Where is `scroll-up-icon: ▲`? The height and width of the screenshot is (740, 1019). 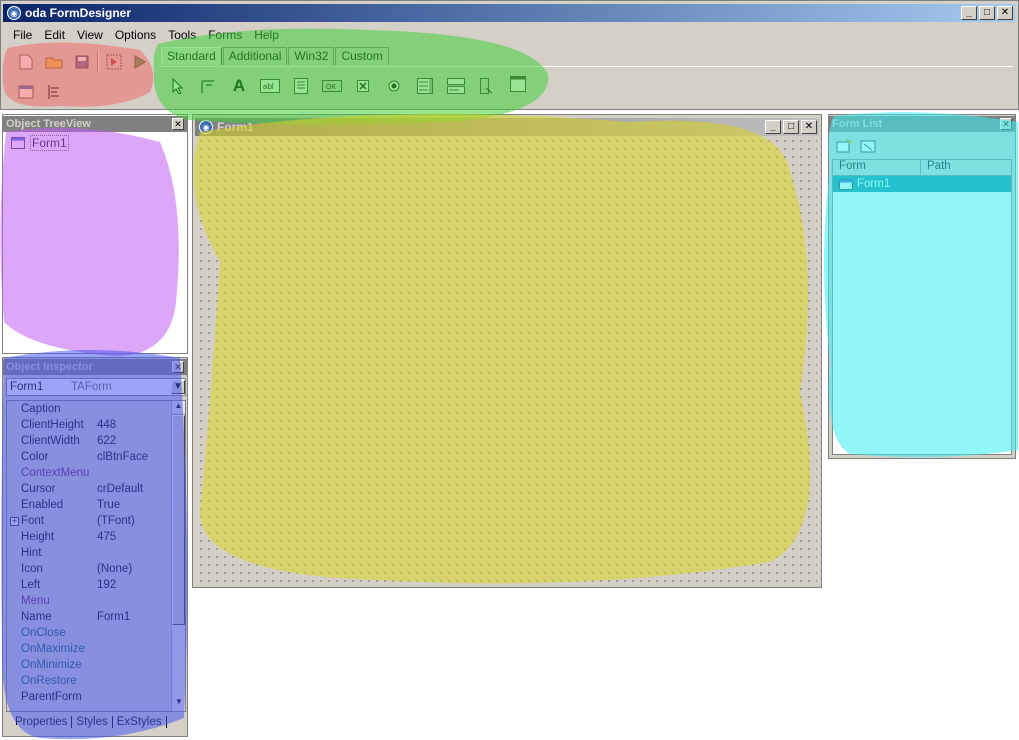 scroll-up-icon: ▲ is located at coordinates (178, 408).